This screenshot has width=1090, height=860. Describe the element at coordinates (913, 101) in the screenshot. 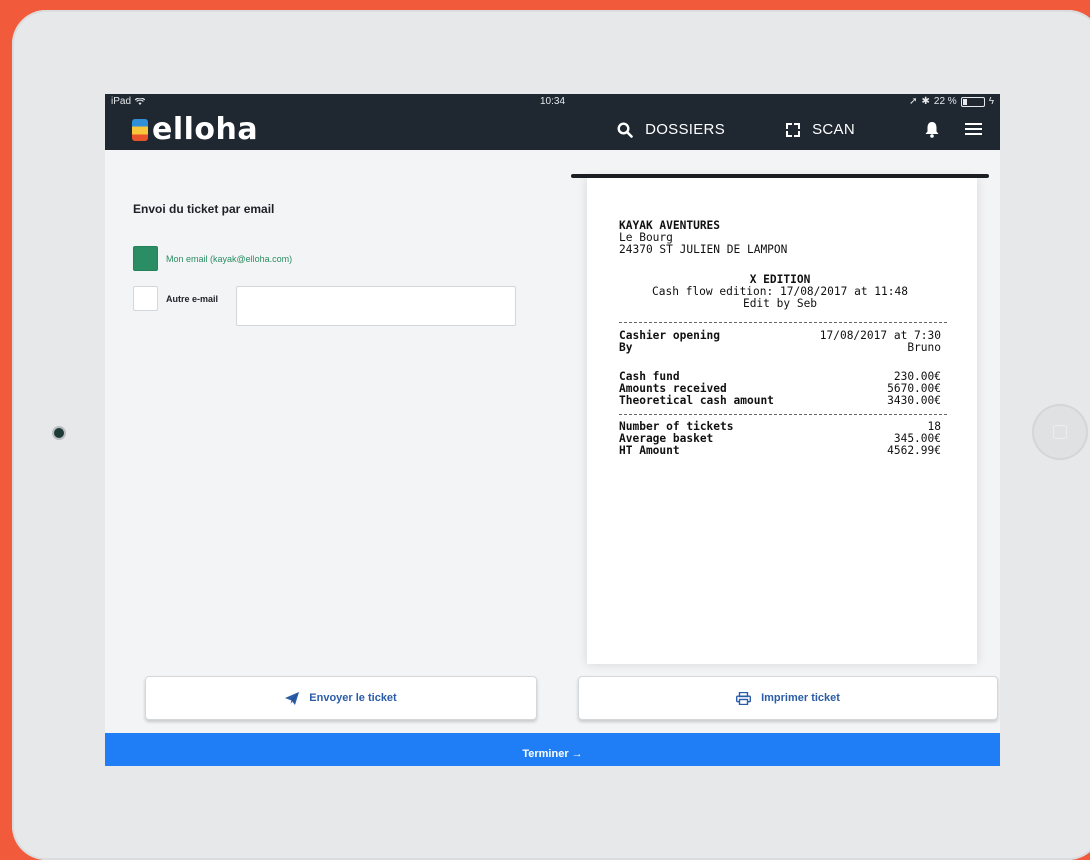

I see `location-icon: ➚` at that location.